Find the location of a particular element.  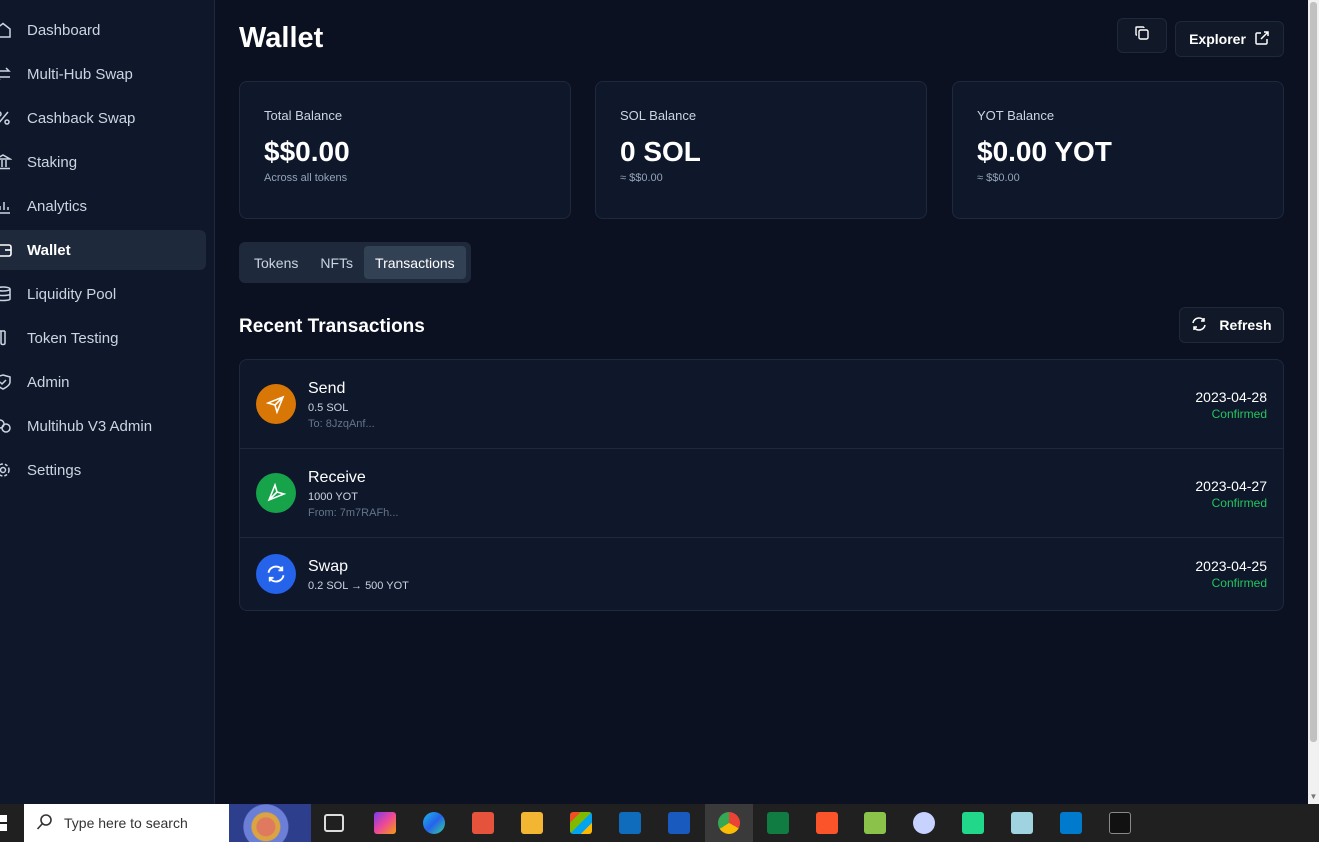

sidebar-item-label: Staking is located at coordinates (52, 162).